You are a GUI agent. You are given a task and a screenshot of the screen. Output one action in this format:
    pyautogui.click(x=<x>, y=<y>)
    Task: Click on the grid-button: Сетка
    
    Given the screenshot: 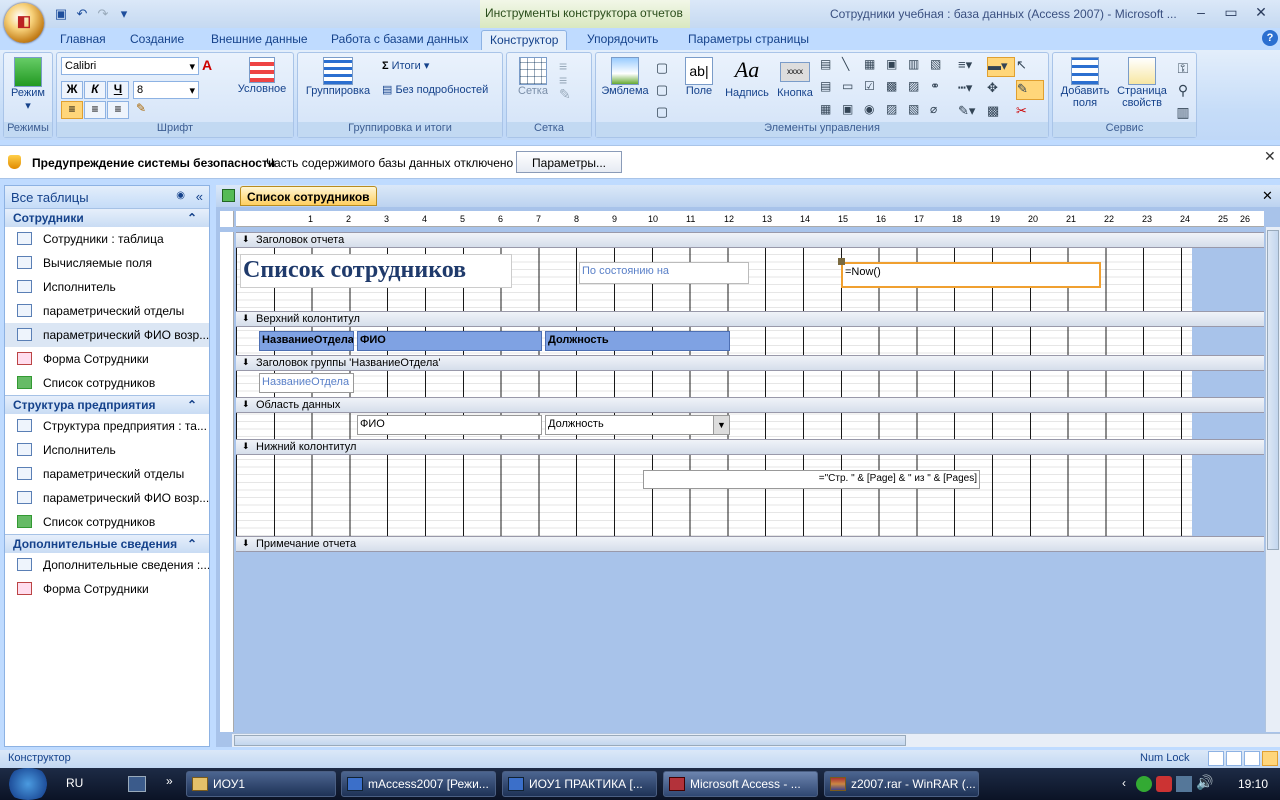 What is the action you would take?
    pyautogui.click(x=533, y=77)
    